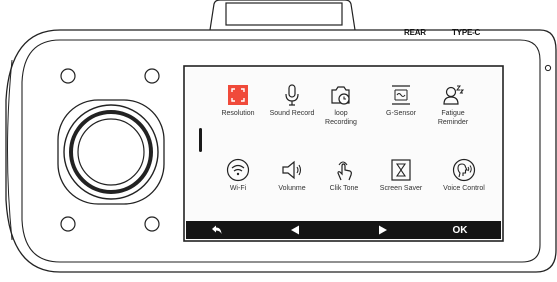 Image resolution: width=557 pixels, height=282 pixels. I want to click on resolution-icon, so click(238, 95).